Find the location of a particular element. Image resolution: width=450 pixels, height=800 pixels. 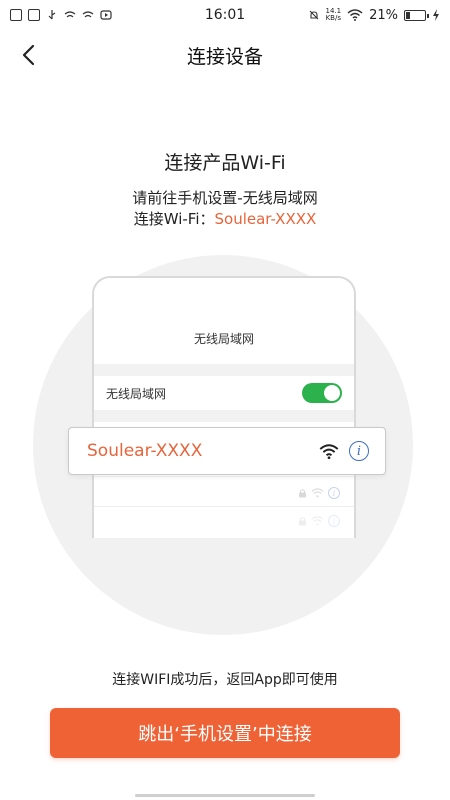

phone-wifi-label: 无线局域网 is located at coordinates (136, 393).